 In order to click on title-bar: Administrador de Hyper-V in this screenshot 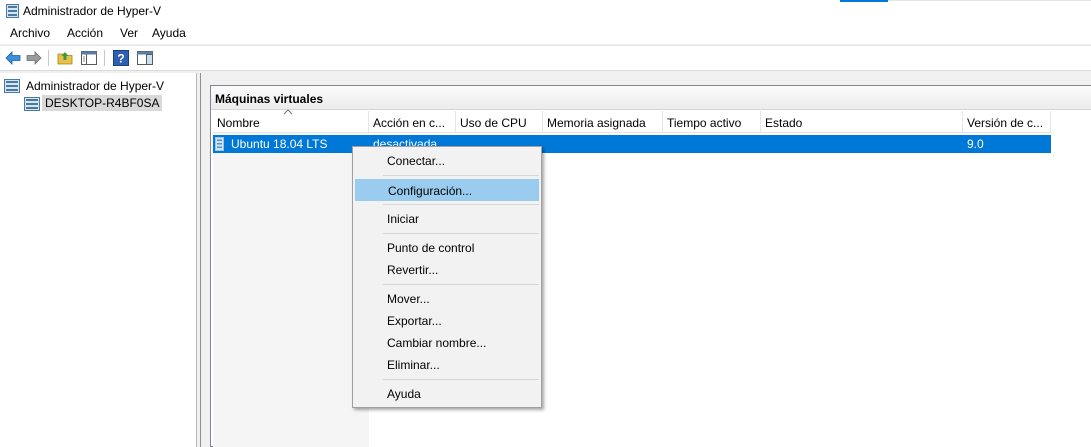, I will do `click(545, 11)`.